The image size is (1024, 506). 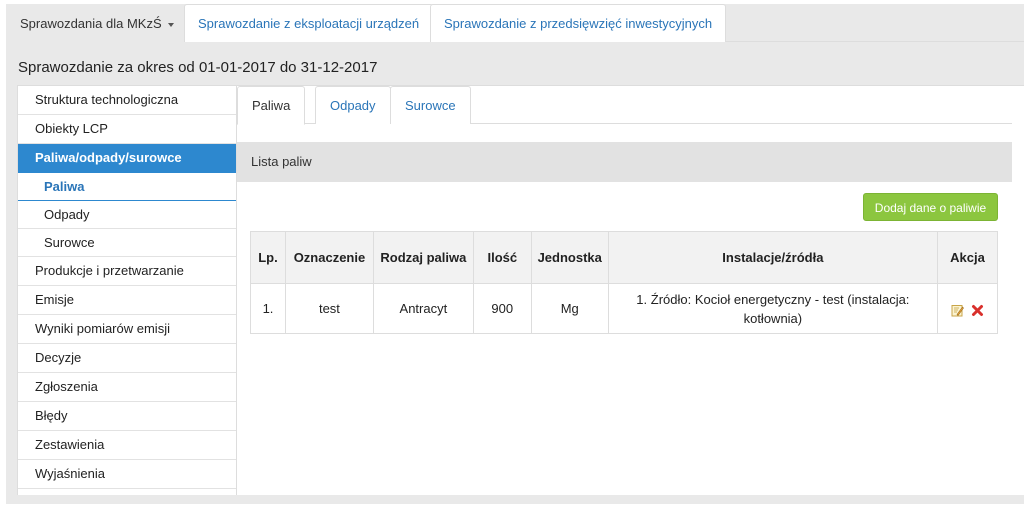 I want to click on sidebar-item-wyniki-pomiarow: Wyniki pomiarów emisji, so click(x=127, y=329).